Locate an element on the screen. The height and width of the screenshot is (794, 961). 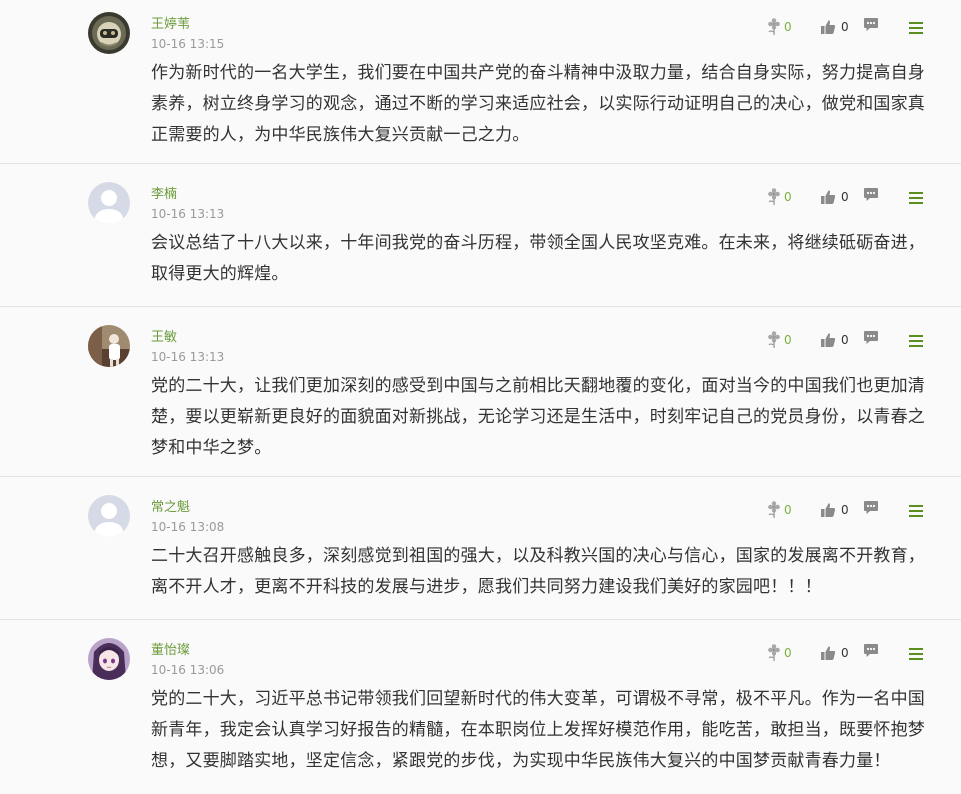
comment-author: 常之魁 is located at coordinates (170, 508).